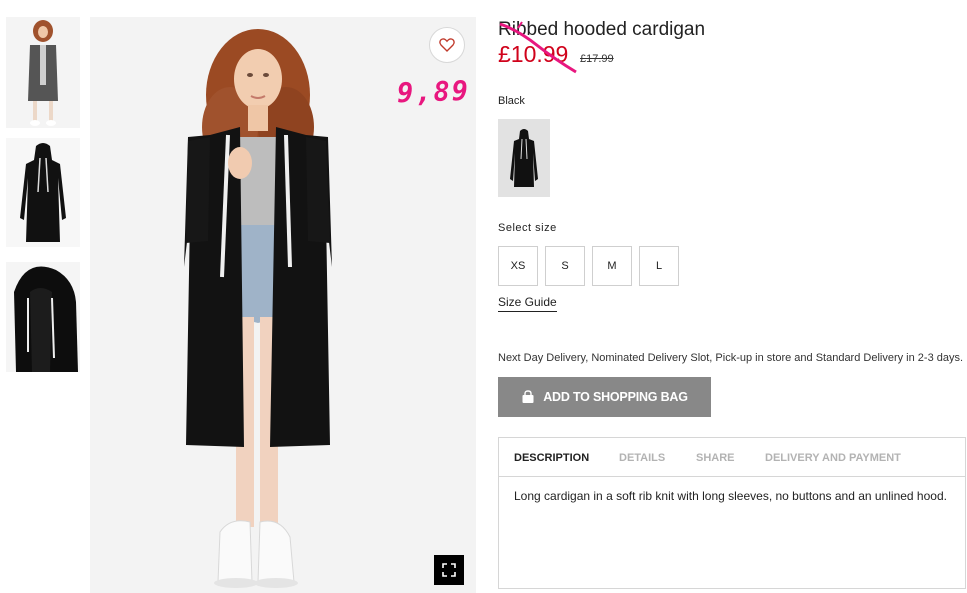  I want to click on tab-details: DETAILS, so click(642, 458).